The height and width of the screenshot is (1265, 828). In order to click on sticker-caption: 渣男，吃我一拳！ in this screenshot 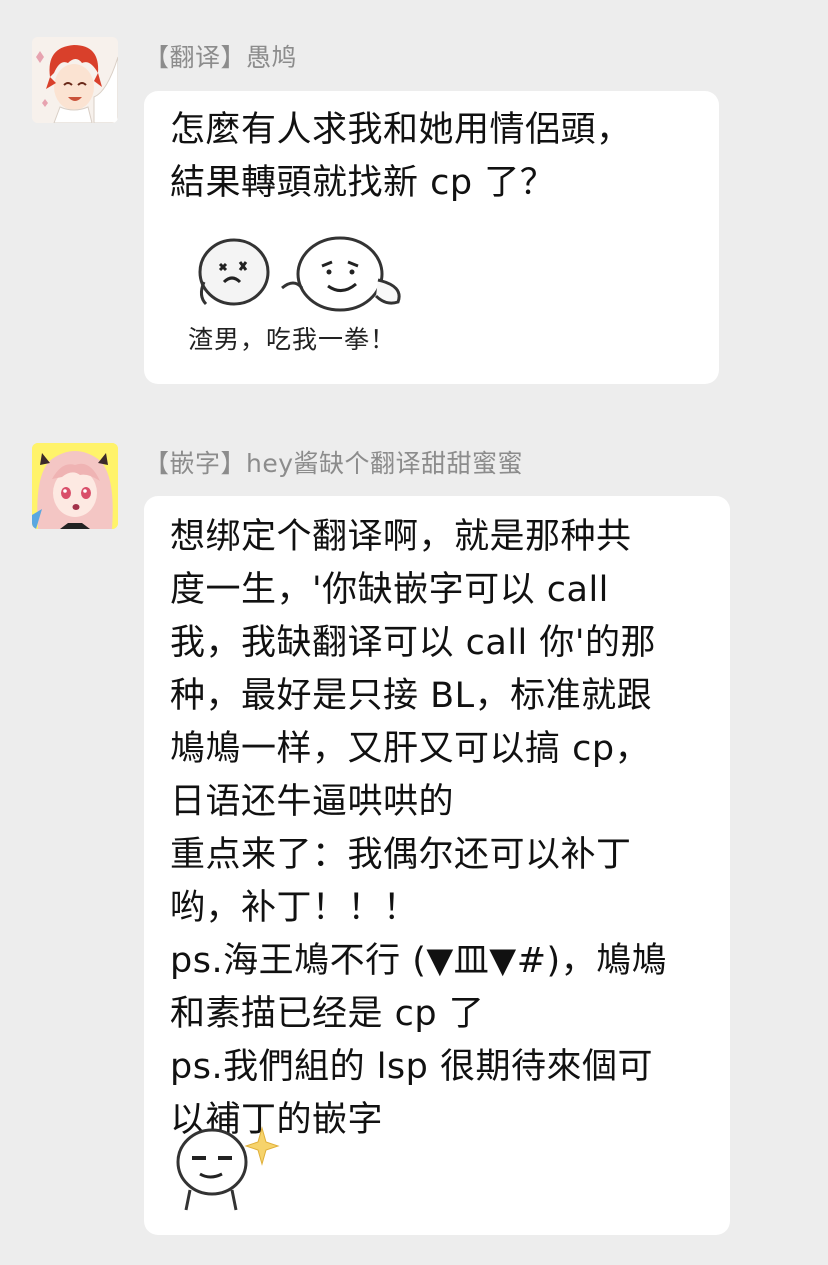, I will do `click(292, 339)`.